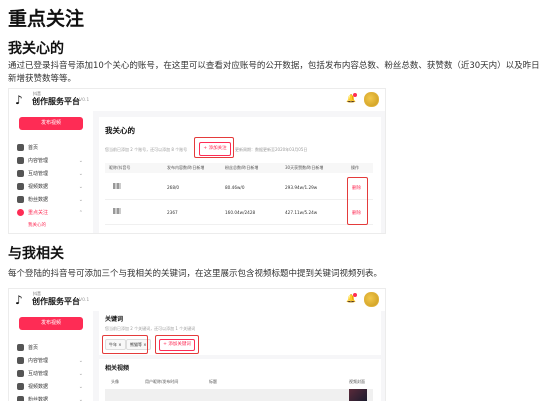  I want to click on table-header: 头像 用户昵称/发布时间 标题 视频封面, so click(239, 382).